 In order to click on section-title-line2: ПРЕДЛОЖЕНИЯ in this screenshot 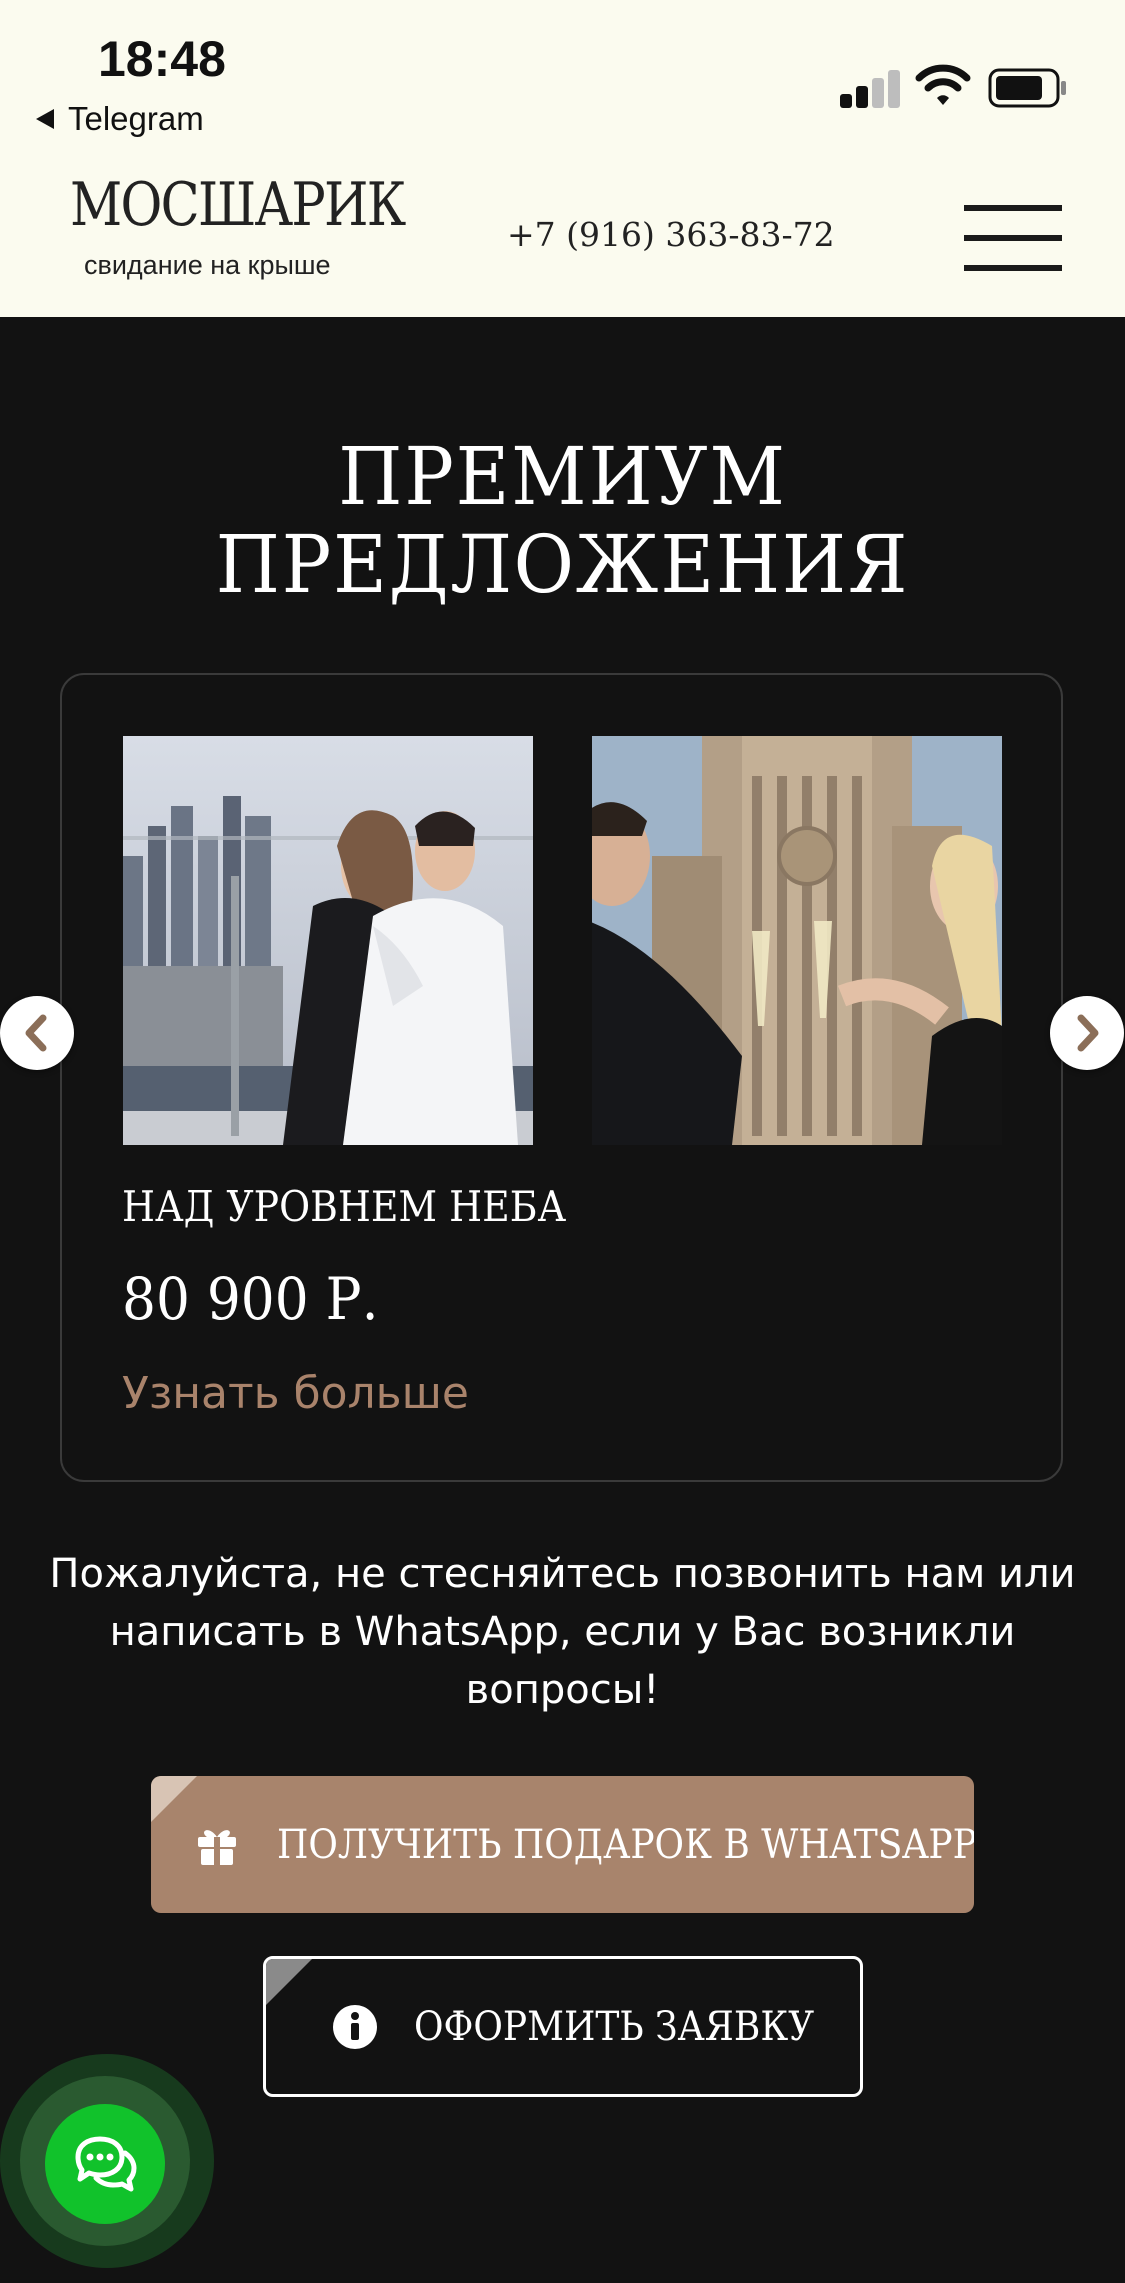, I will do `click(562, 564)`.